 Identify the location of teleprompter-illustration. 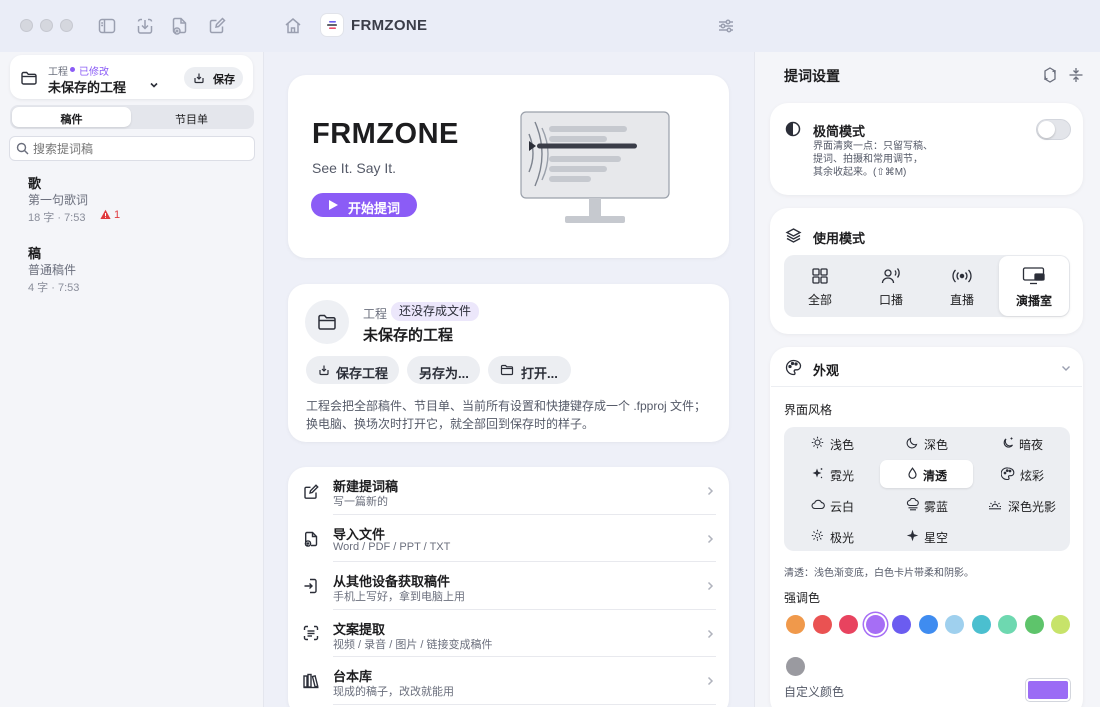
(595, 167).